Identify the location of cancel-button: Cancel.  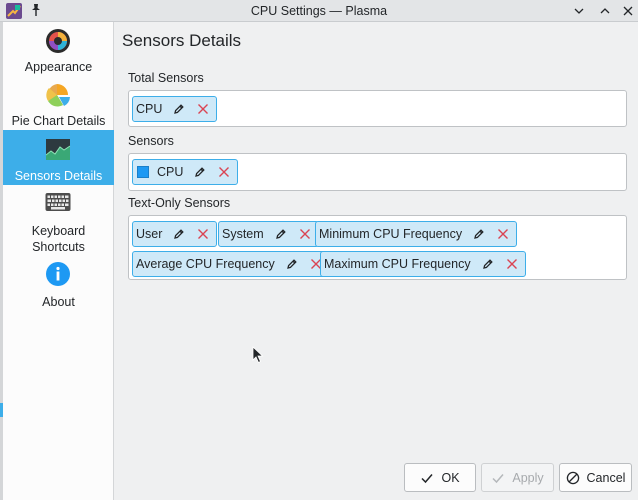
(595, 477).